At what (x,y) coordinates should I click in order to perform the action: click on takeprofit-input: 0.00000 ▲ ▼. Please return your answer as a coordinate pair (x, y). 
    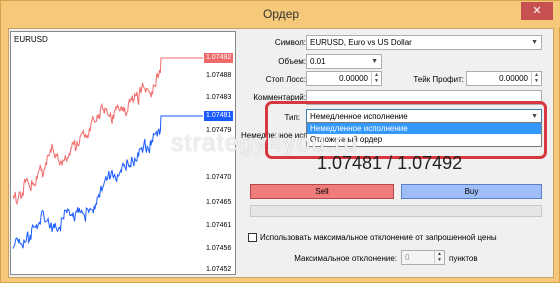
    Looking at the image, I should click on (504, 78).